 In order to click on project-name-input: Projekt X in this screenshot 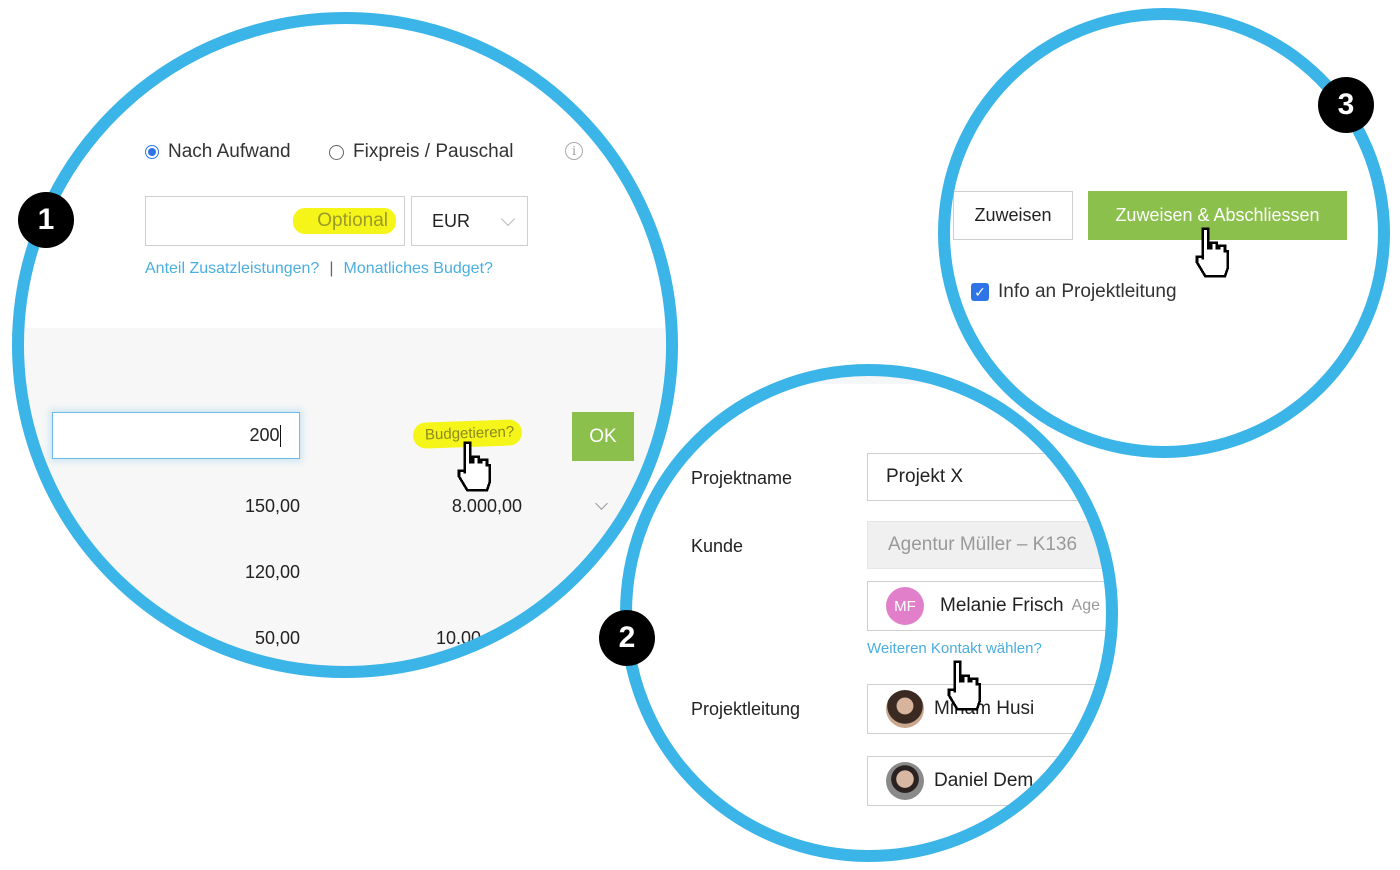, I will do `click(992, 477)`.